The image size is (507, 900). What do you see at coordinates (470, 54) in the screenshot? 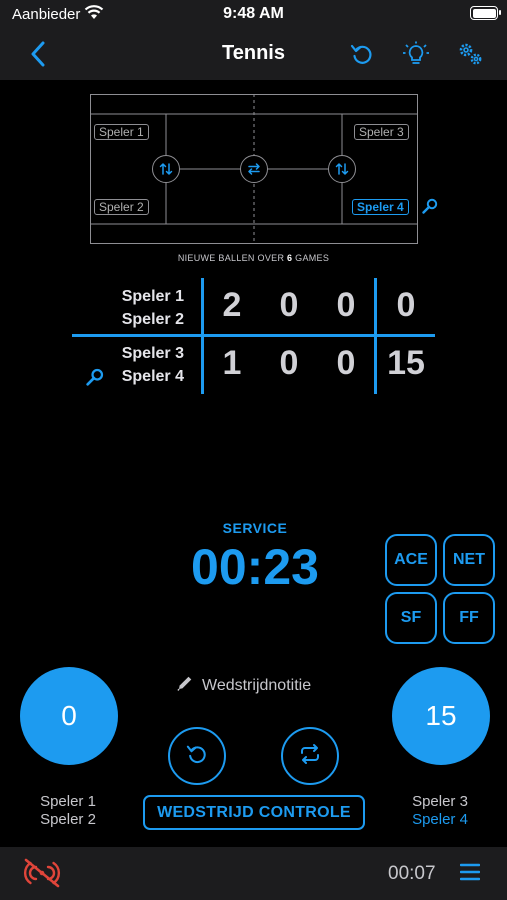
I see `gears-icon` at bounding box center [470, 54].